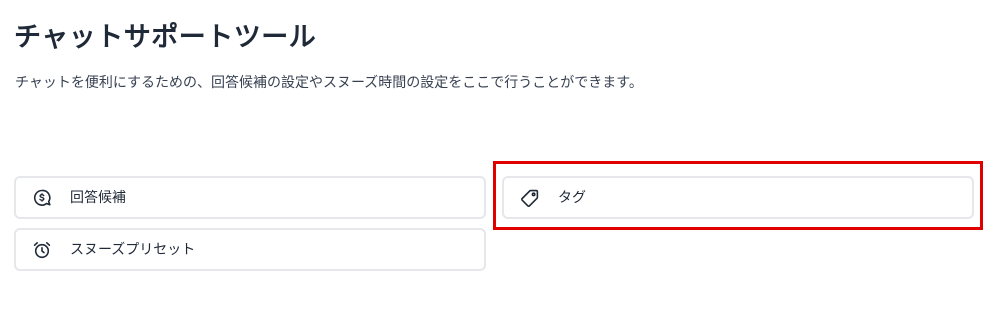 This screenshot has width=995, height=317. Describe the element at coordinates (133, 249) in the screenshot. I see `snooze-preset-label: スヌーズプリセット` at that location.